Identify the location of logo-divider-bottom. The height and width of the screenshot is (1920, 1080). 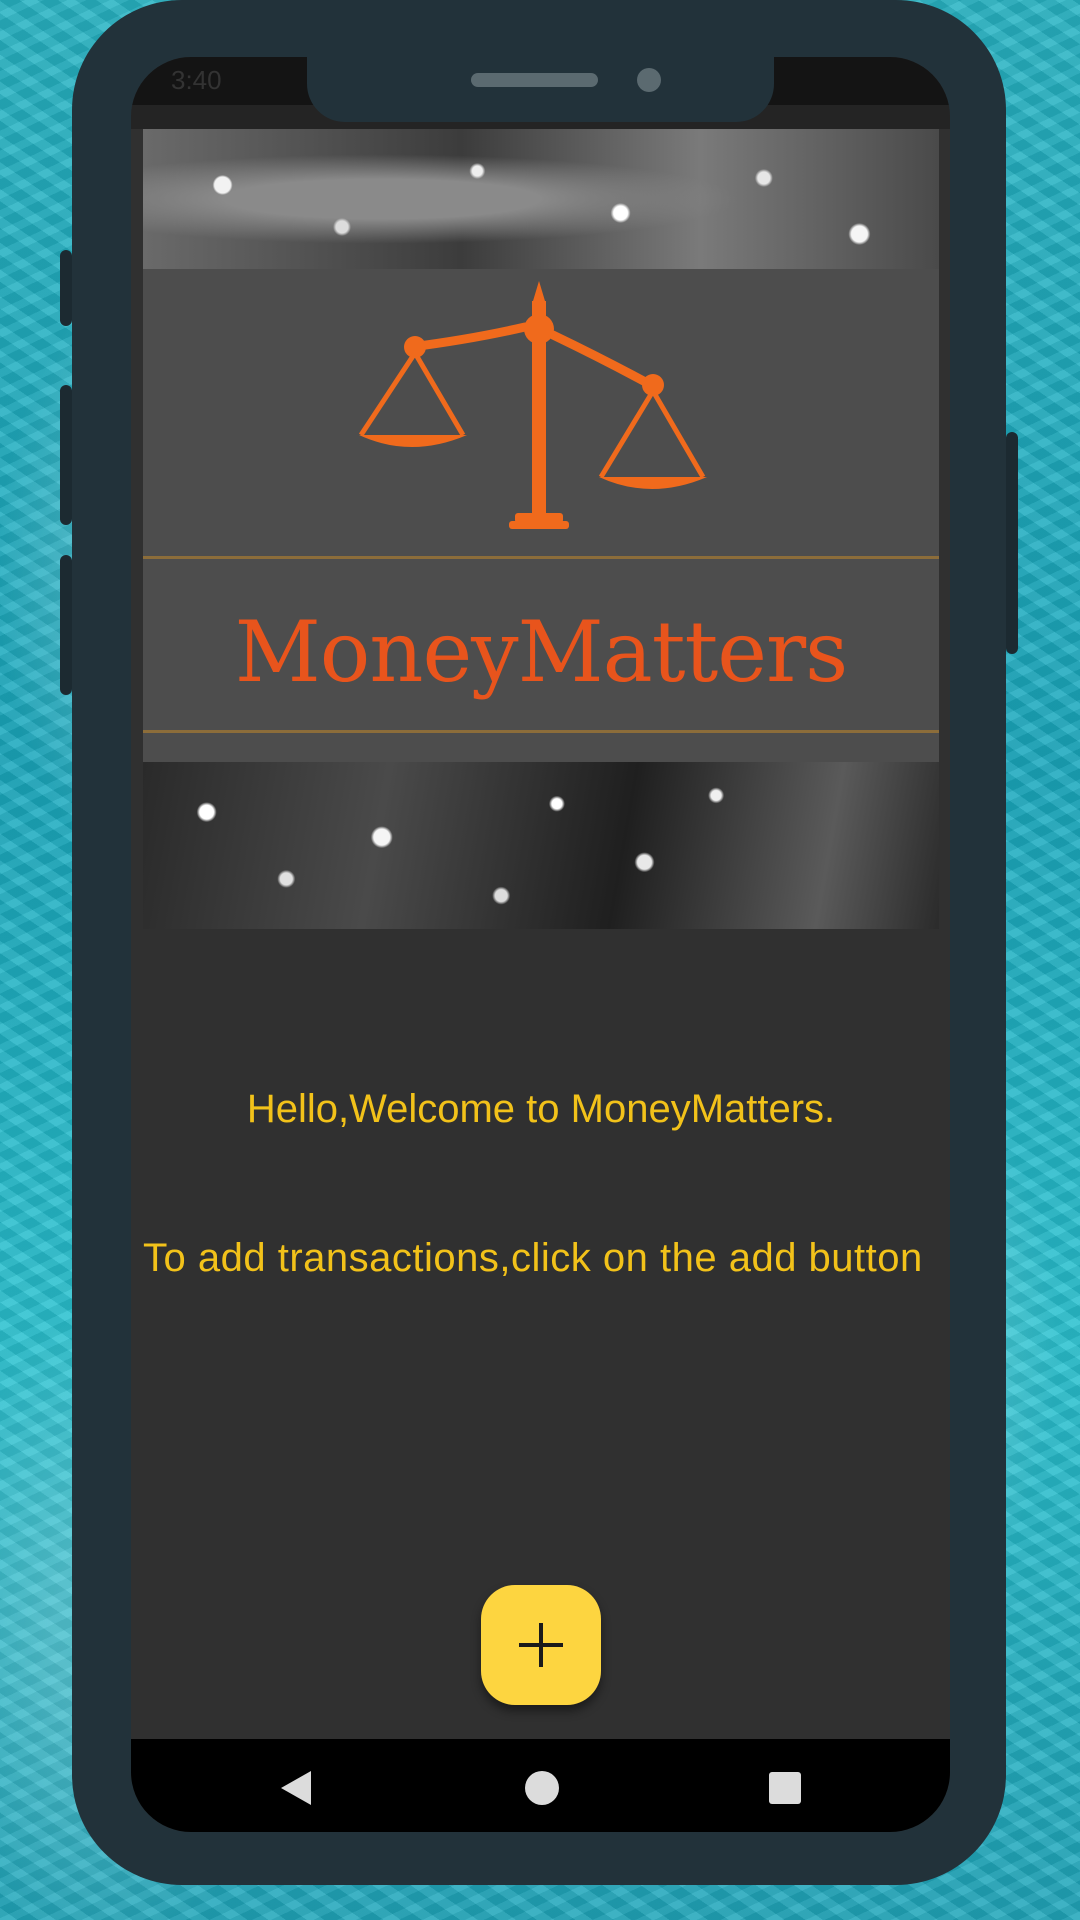
(541, 731).